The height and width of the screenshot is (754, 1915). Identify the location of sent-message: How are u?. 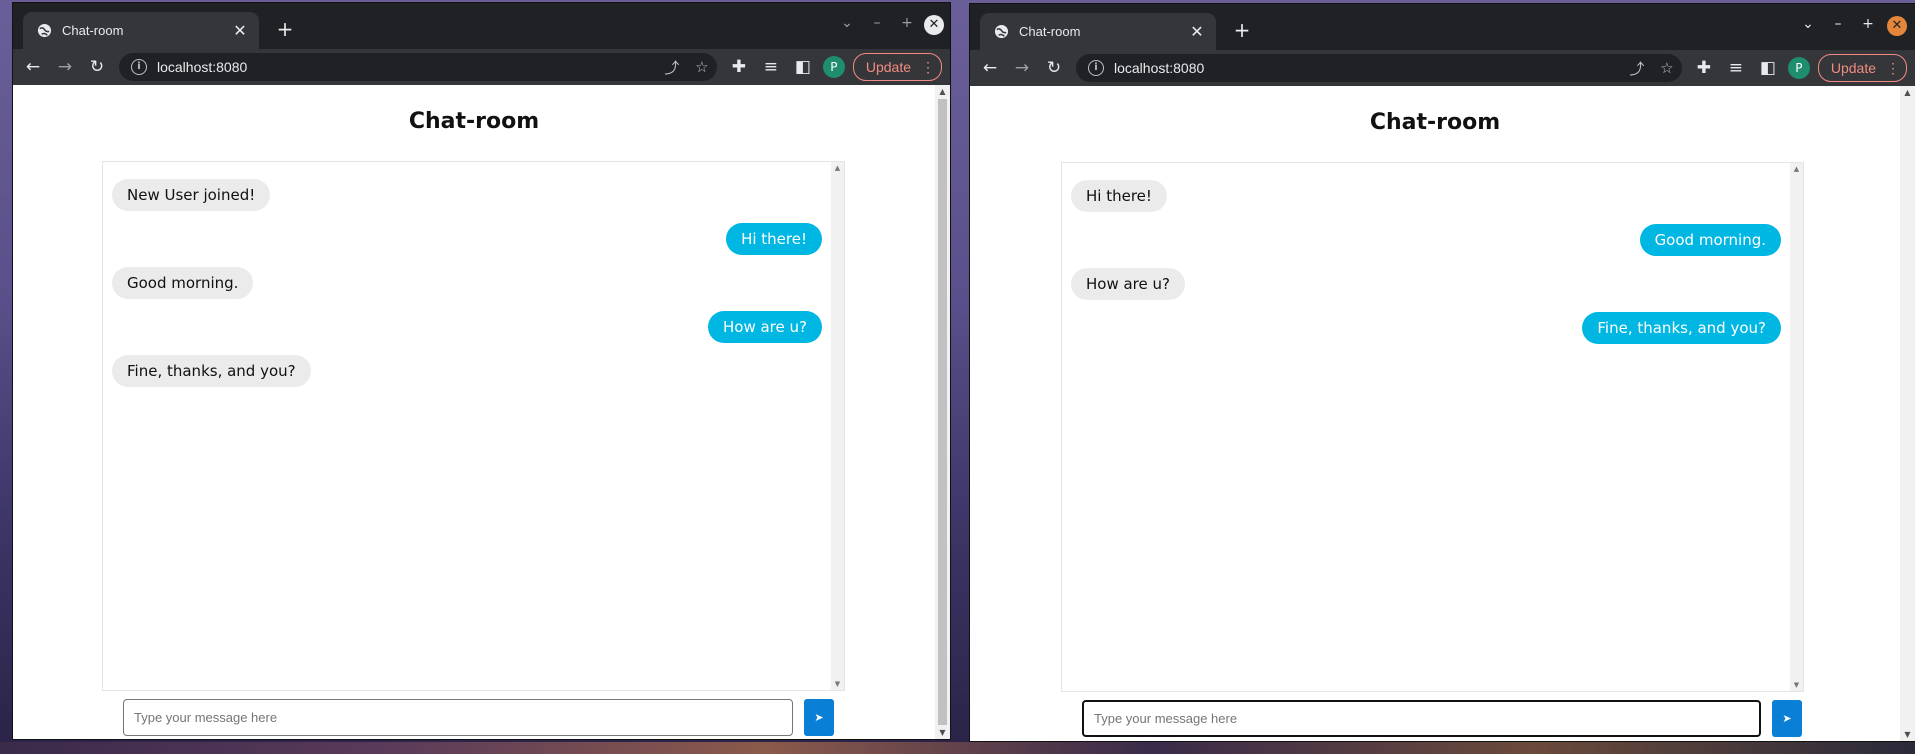
(467, 327).